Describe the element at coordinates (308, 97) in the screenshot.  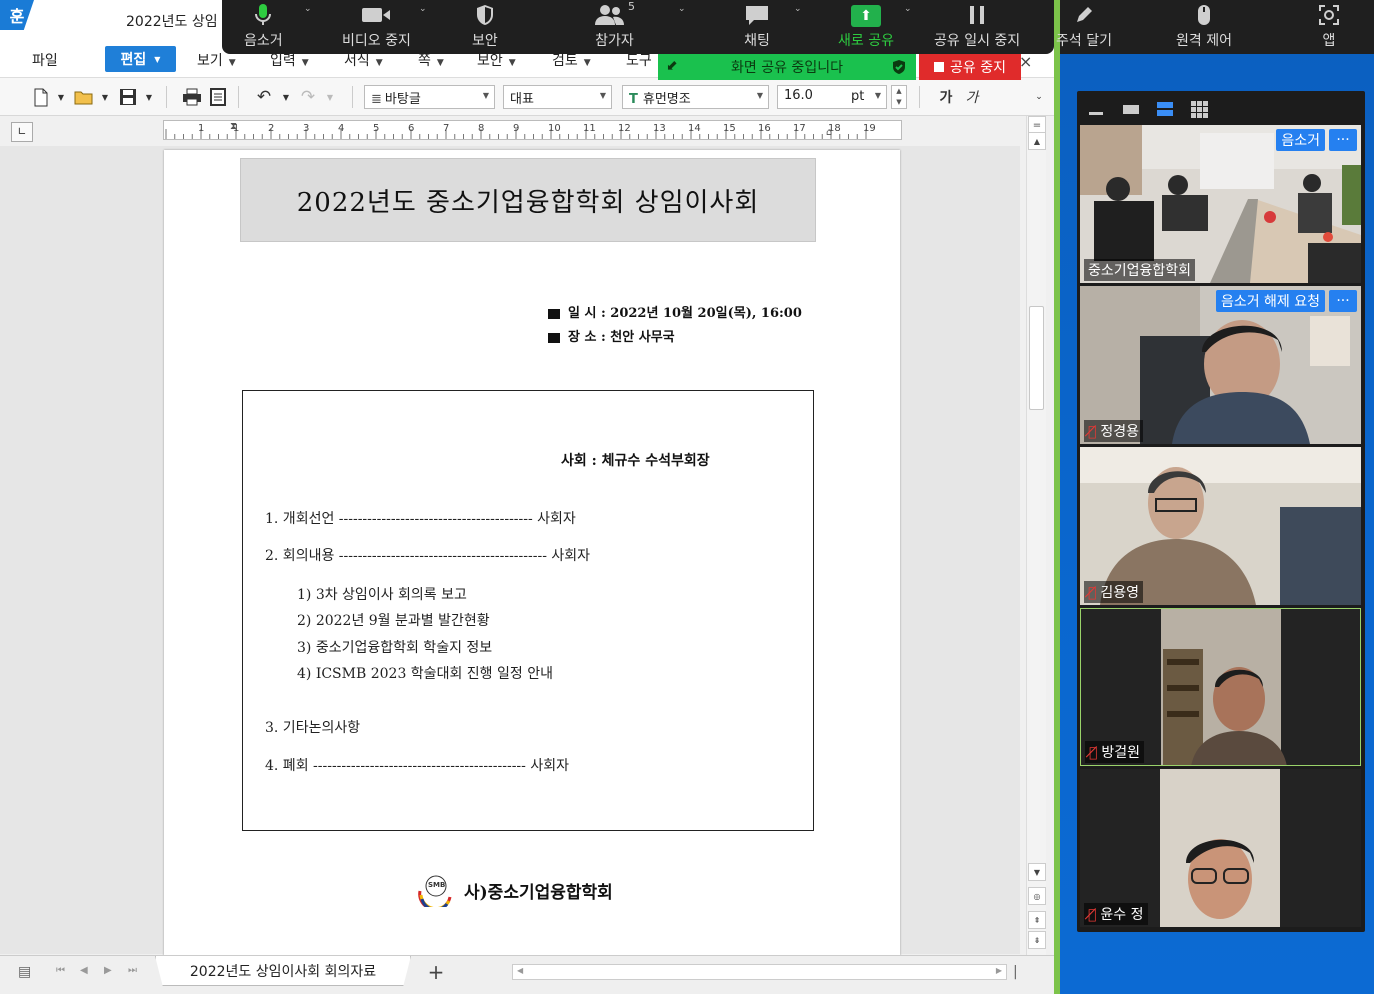
I see `redo-icon: ↷` at that location.